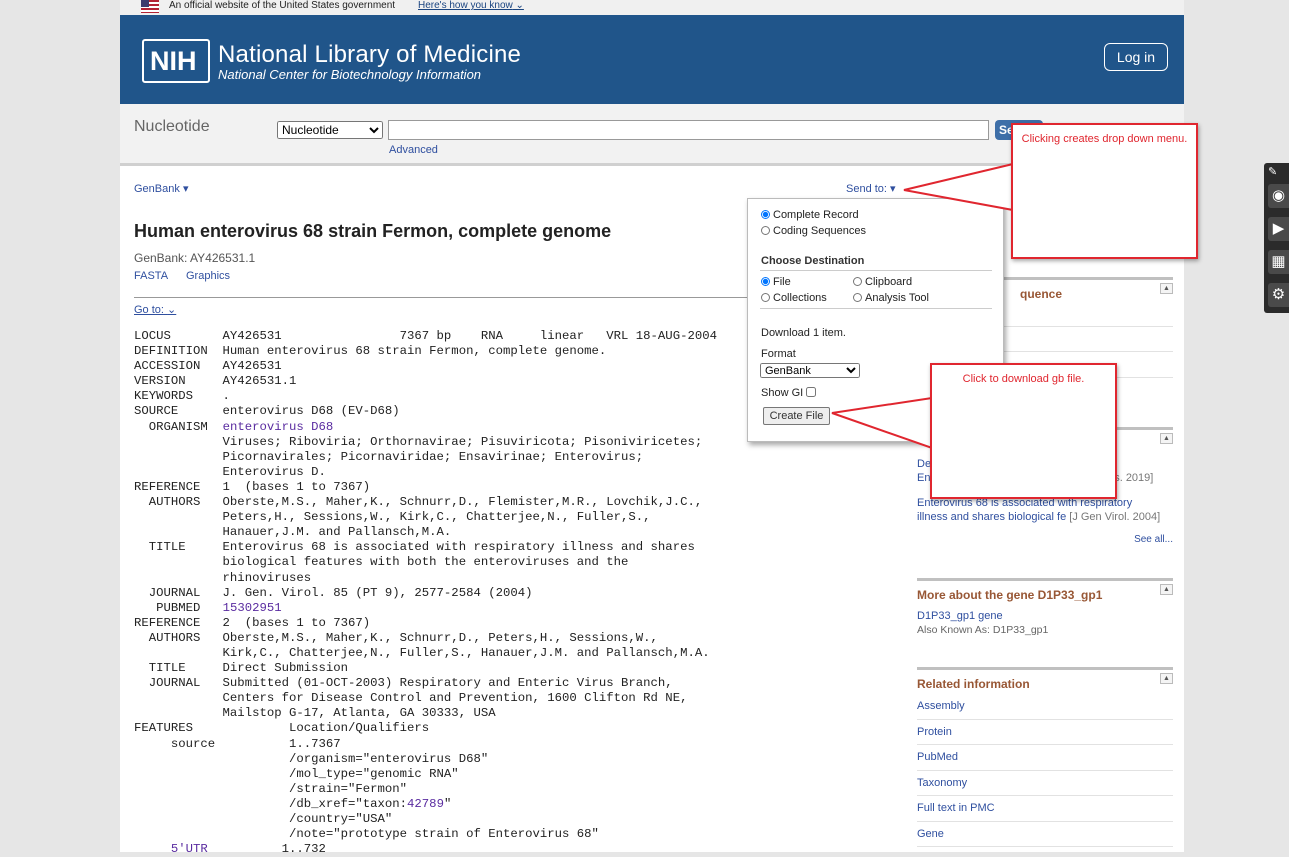  What do you see at coordinates (1278, 229) in the screenshot?
I see `video-icon: ▶` at bounding box center [1278, 229].